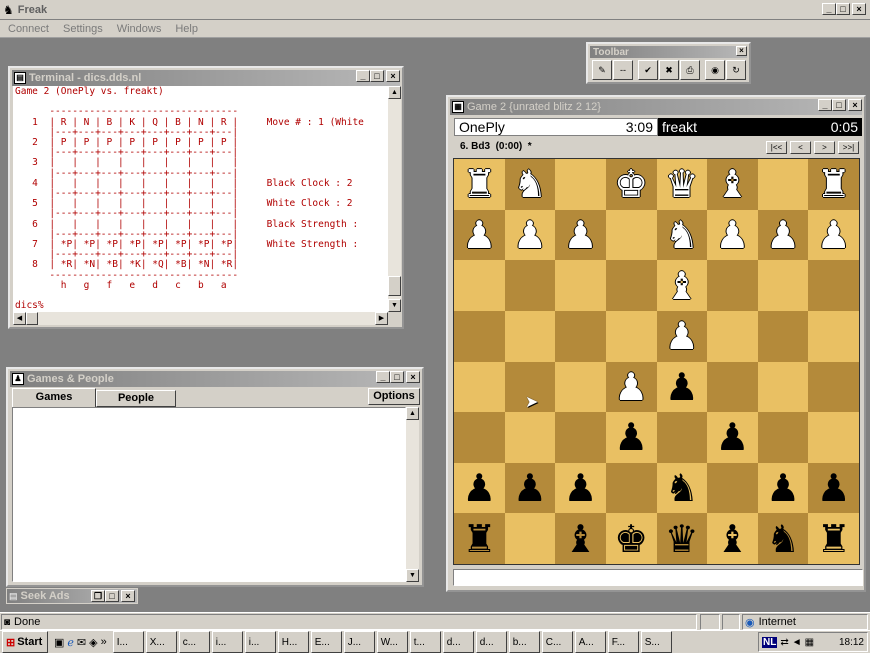 The image size is (870, 653). Describe the element at coordinates (54, 397) in the screenshot. I see `tab-games: Games` at that location.